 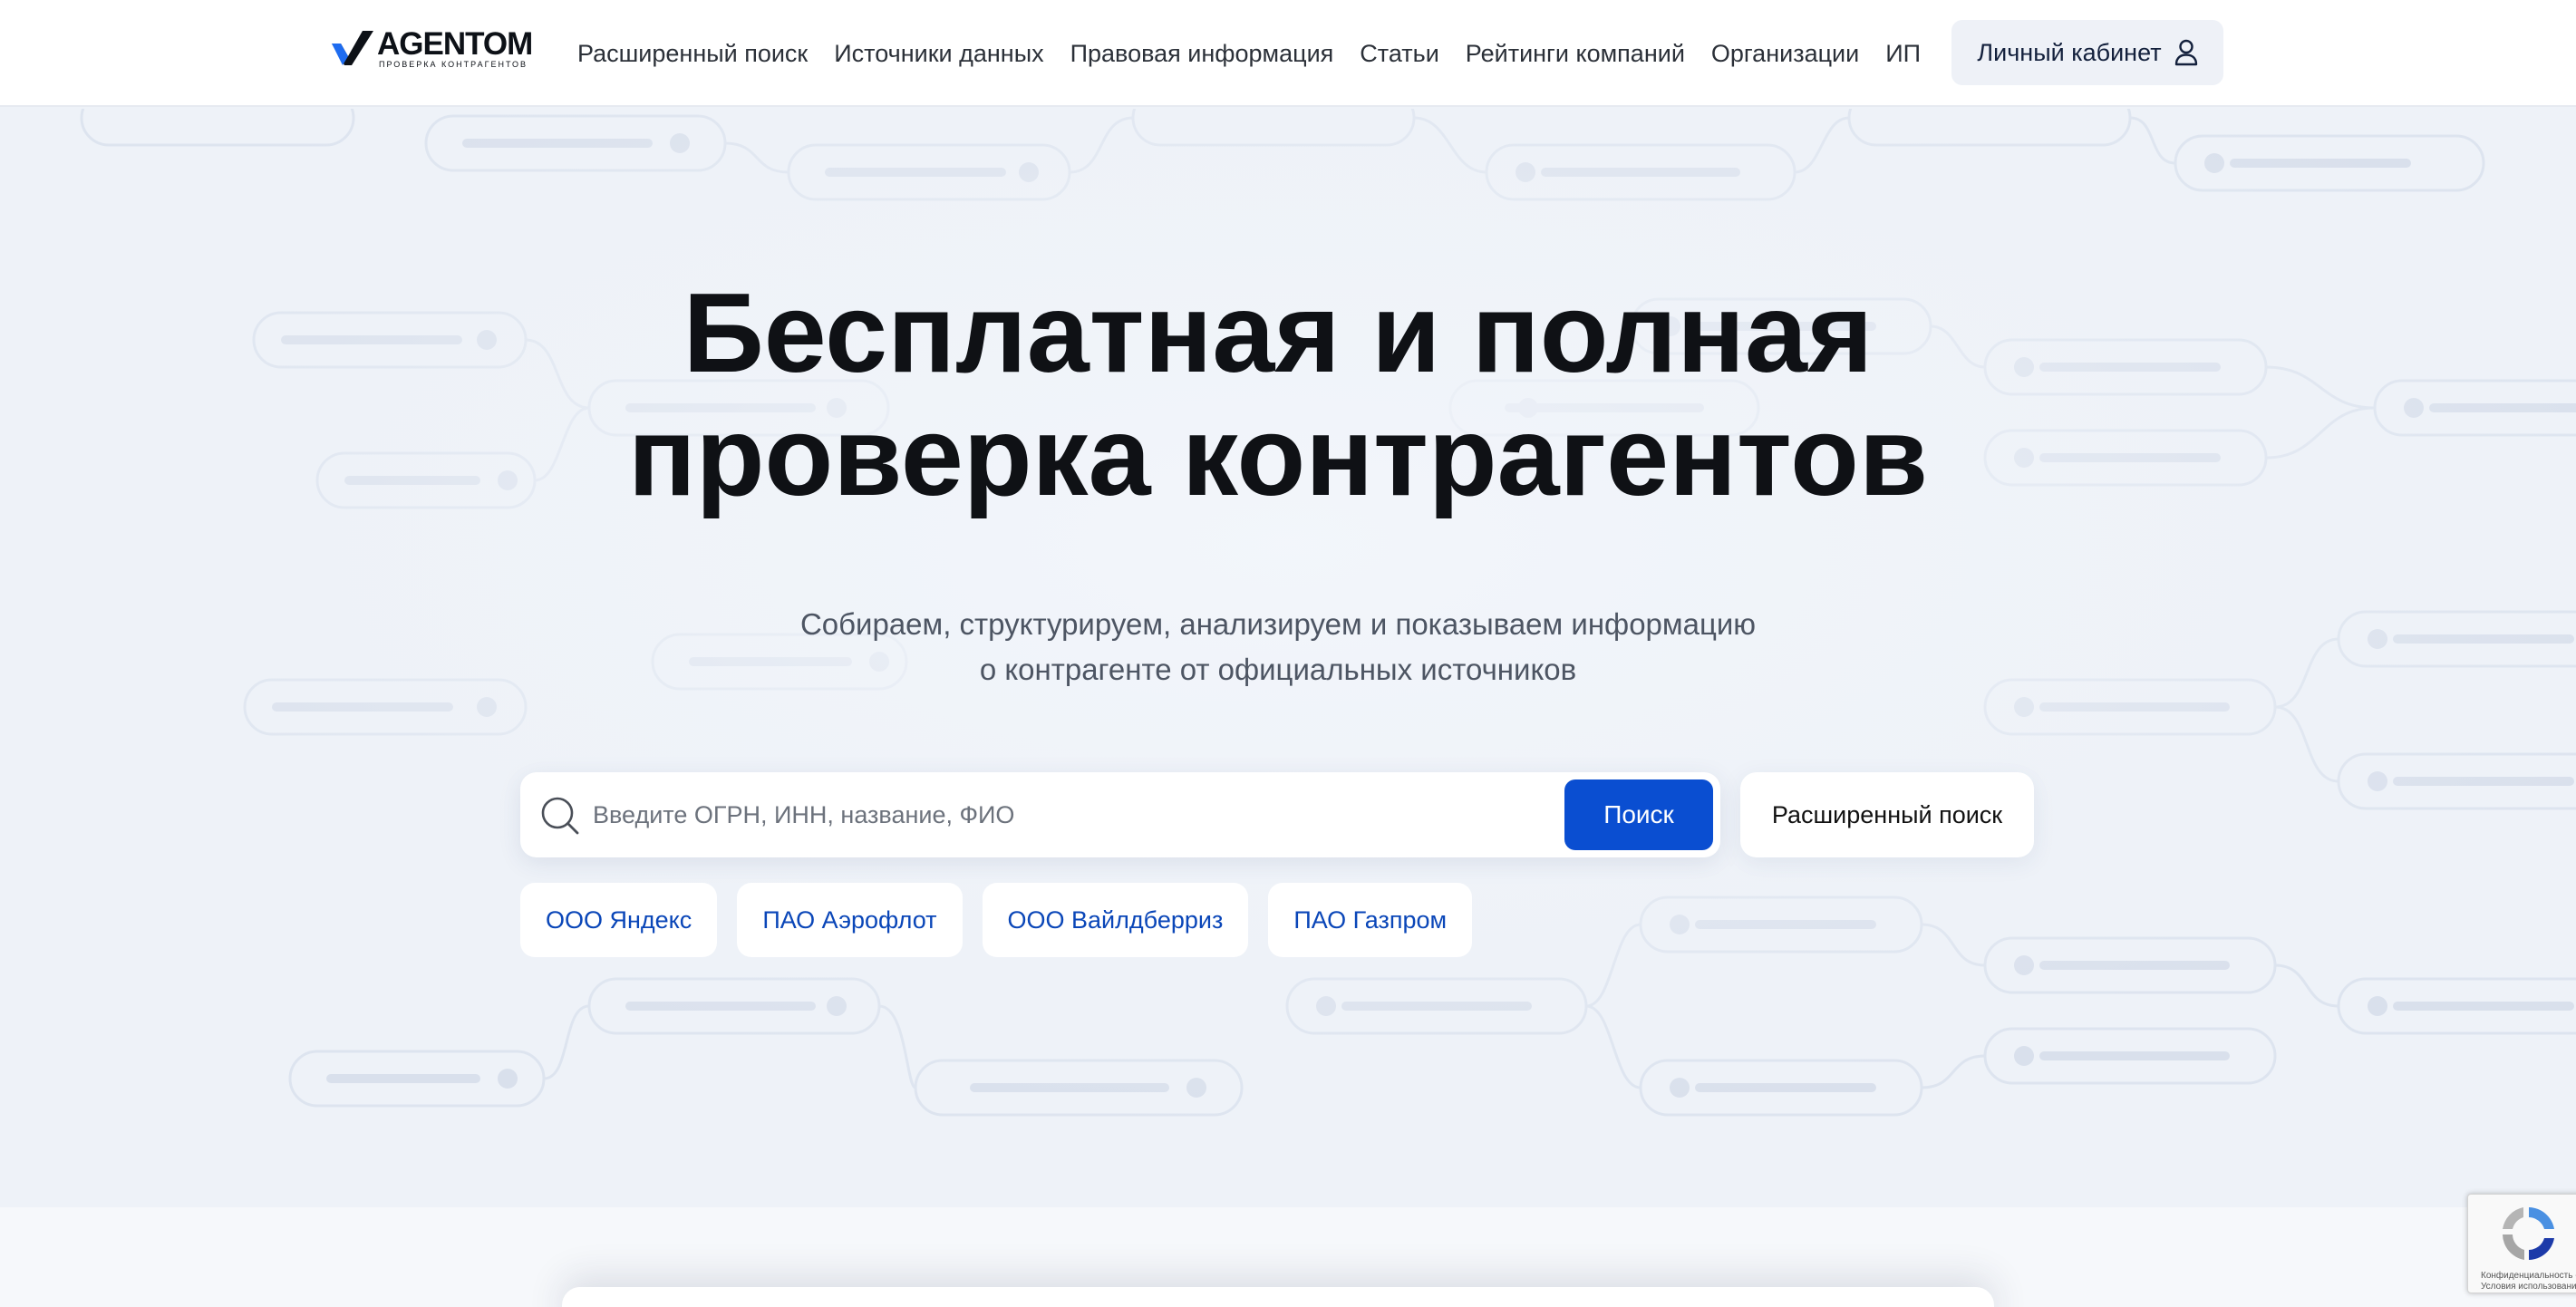 What do you see at coordinates (1278, 669) in the screenshot?
I see `hero-subtitle-line-2: о контрагенте от официальных источников` at bounding box center [1278, 669].